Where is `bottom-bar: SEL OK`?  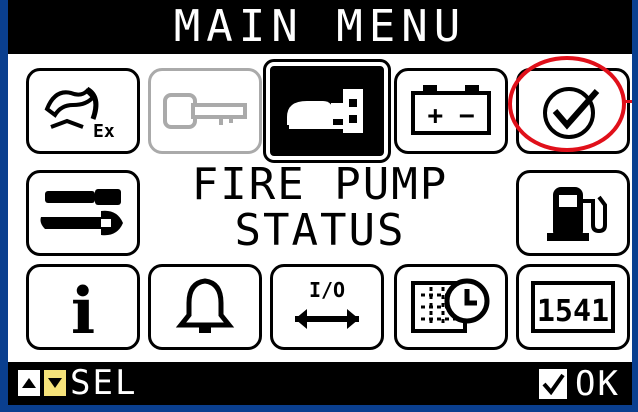 bottom-bar: SEL OK is located at coordinates (320, 383).